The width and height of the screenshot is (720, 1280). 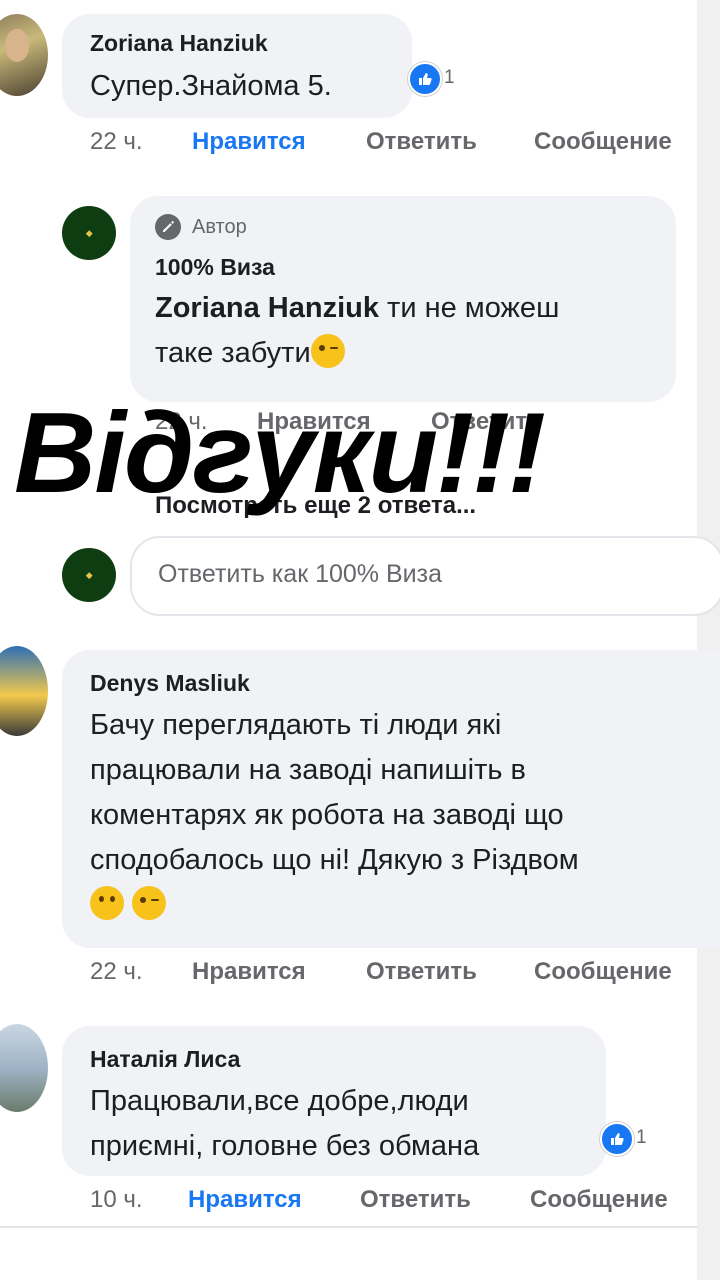 What do you see at coordinates (24, 55) in the screenshot?
I see `avatar-zoriana` at bounding box center [24, 55].